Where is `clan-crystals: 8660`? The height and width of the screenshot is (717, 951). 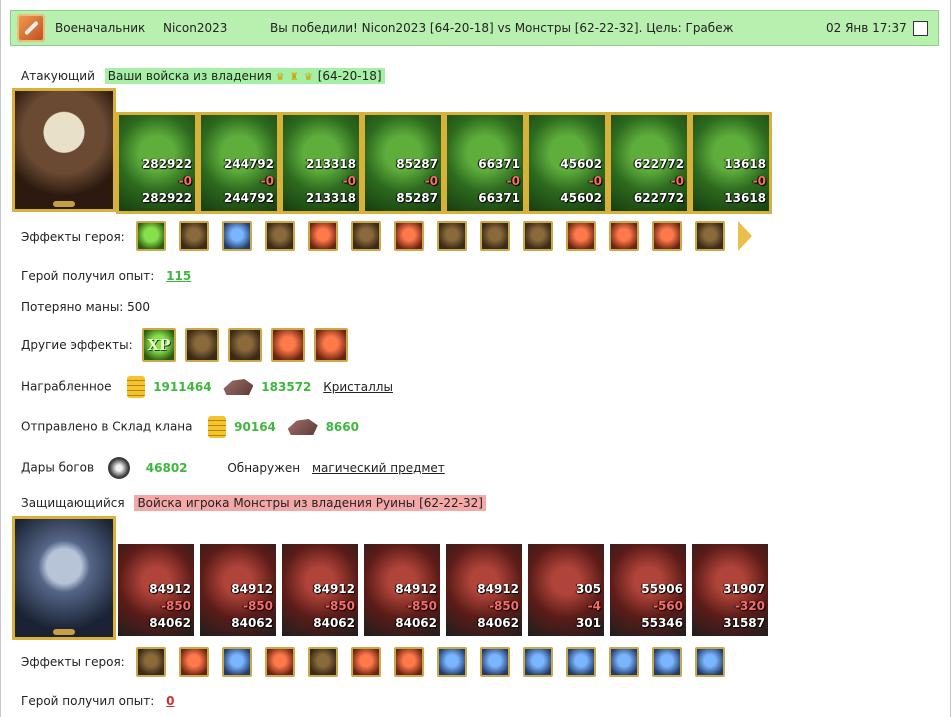
clan-crystals: 8660 is located at coordinates (342, 426).